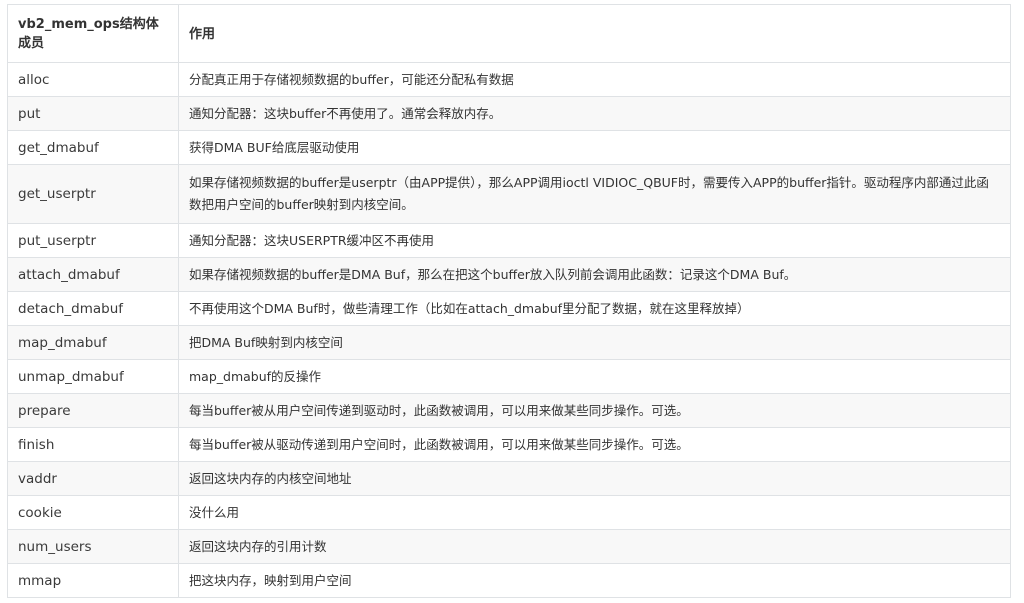 Image resolution: width=1024 pixels, height=603 pixels. Describe the element at coordinates (93, 580) in the screenshot. I see `member-cell: mmap` at that location.